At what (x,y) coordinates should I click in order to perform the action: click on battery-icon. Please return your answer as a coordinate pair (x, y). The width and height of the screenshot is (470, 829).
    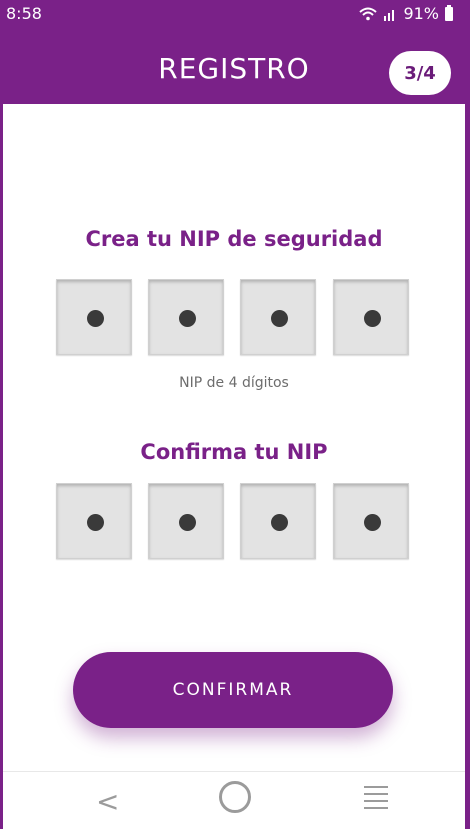
    Looking at the image, I should click on (449, 12).